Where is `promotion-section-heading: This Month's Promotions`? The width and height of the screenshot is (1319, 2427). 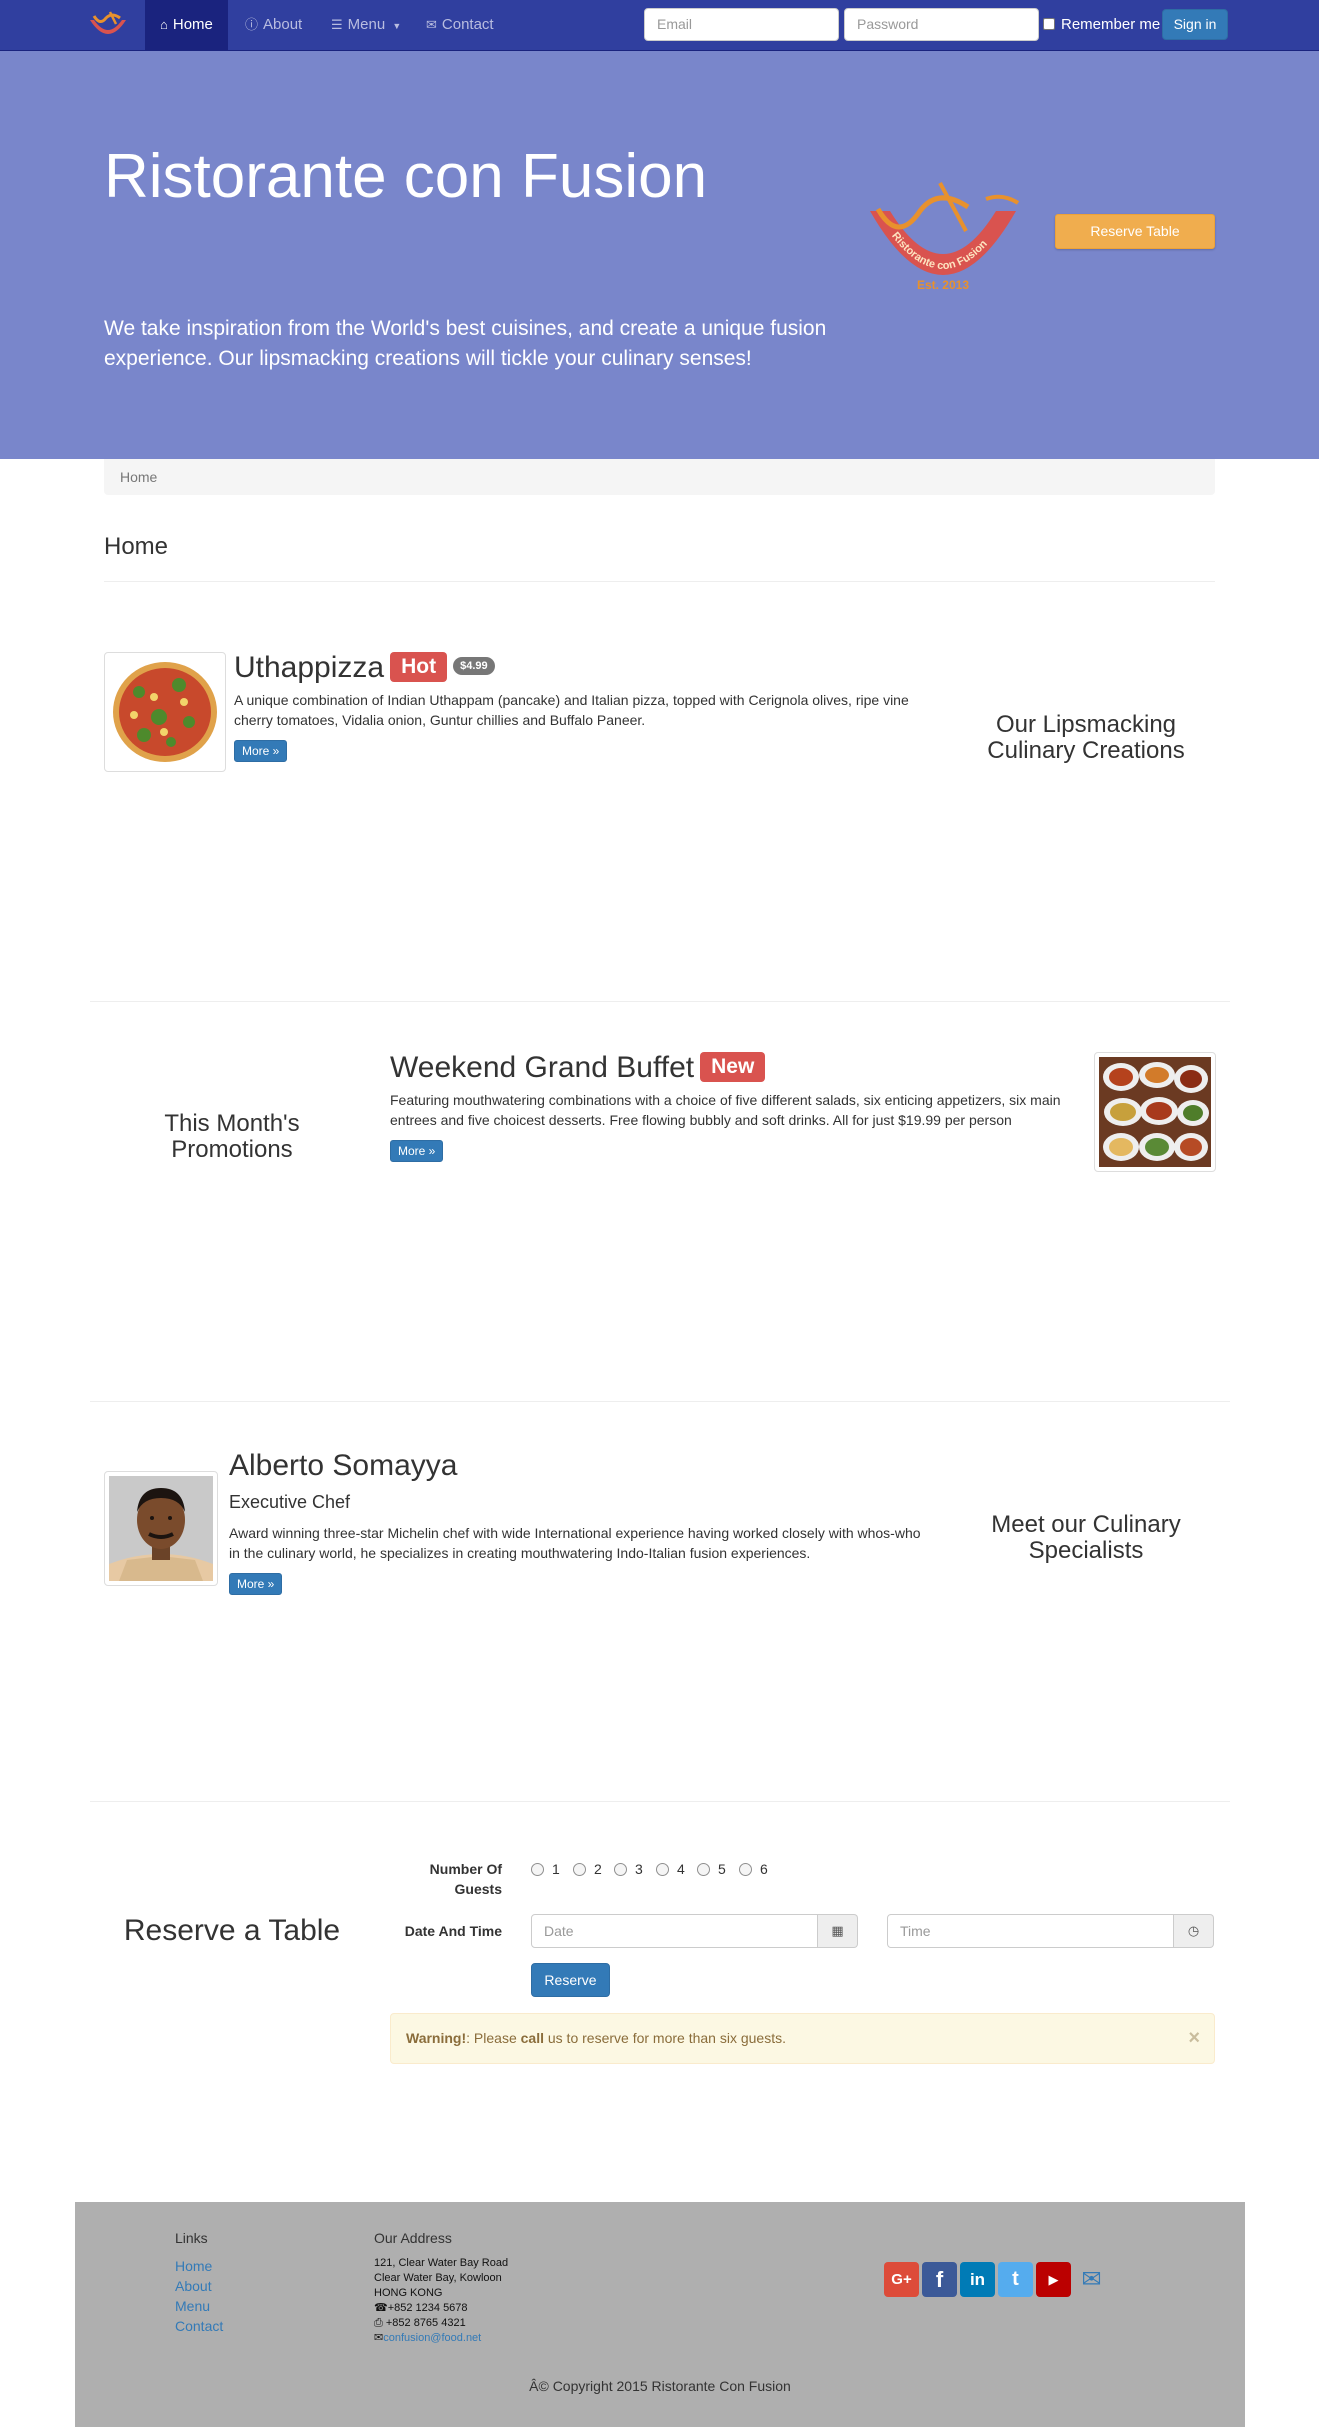
promotion-section-heading: This Month's Promotions is located at coordinates (232, 1136).